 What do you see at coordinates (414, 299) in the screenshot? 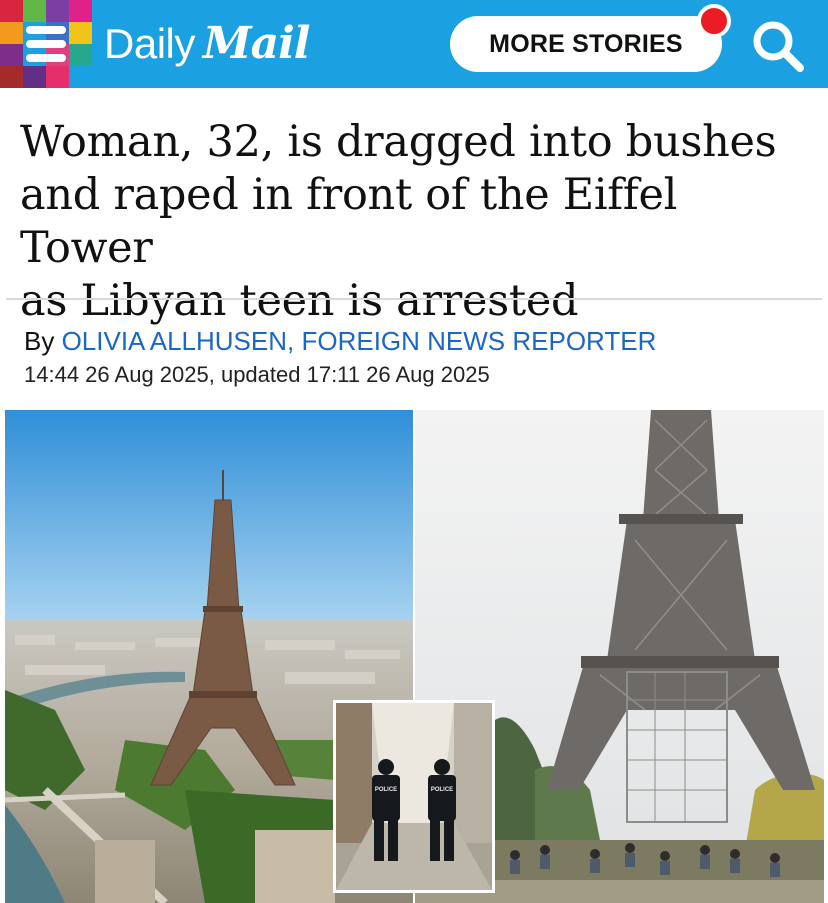
I see `headline-divider` at bounding box center [414, 299].